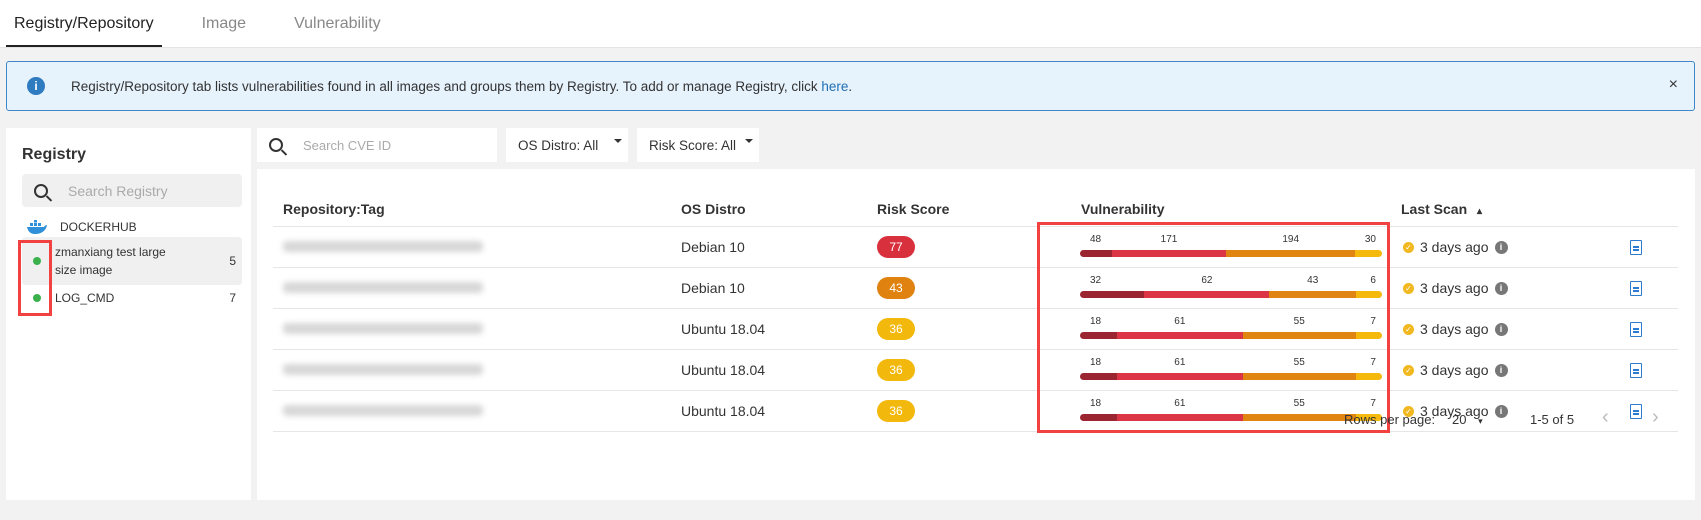  What do you see at coordinates (975, 431) in the screenshot?
I see `row-divider` at bounding box center [975, 431].